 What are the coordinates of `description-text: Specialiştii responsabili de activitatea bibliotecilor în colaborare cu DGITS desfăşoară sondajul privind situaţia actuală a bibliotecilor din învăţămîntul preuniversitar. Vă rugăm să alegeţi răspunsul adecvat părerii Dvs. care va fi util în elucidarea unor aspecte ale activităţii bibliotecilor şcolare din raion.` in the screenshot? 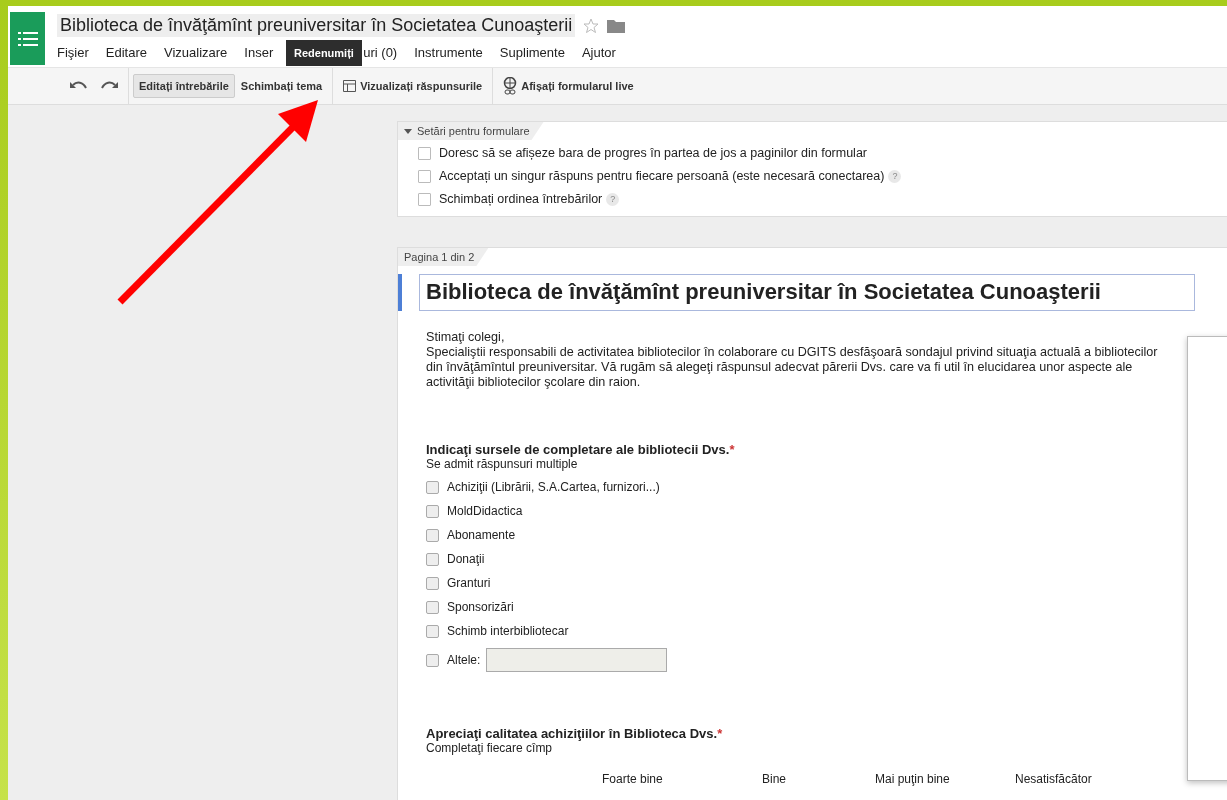 It's located at (792, 367).